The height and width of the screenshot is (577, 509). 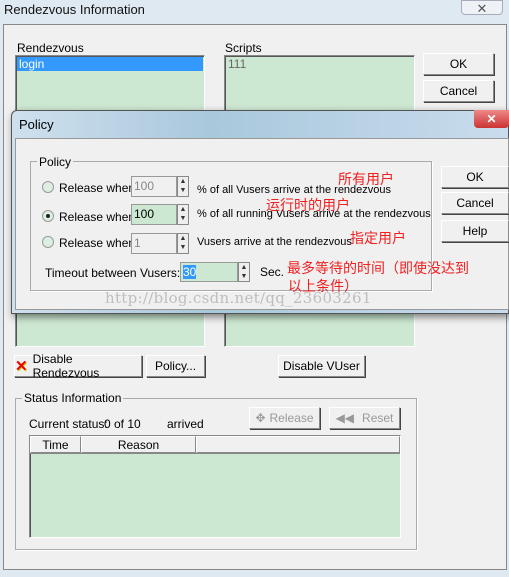 What do you see at coordinates (55, 162) in the screenshot?
I see `policy-group-label: Policy` at bounding box center [55, 162].